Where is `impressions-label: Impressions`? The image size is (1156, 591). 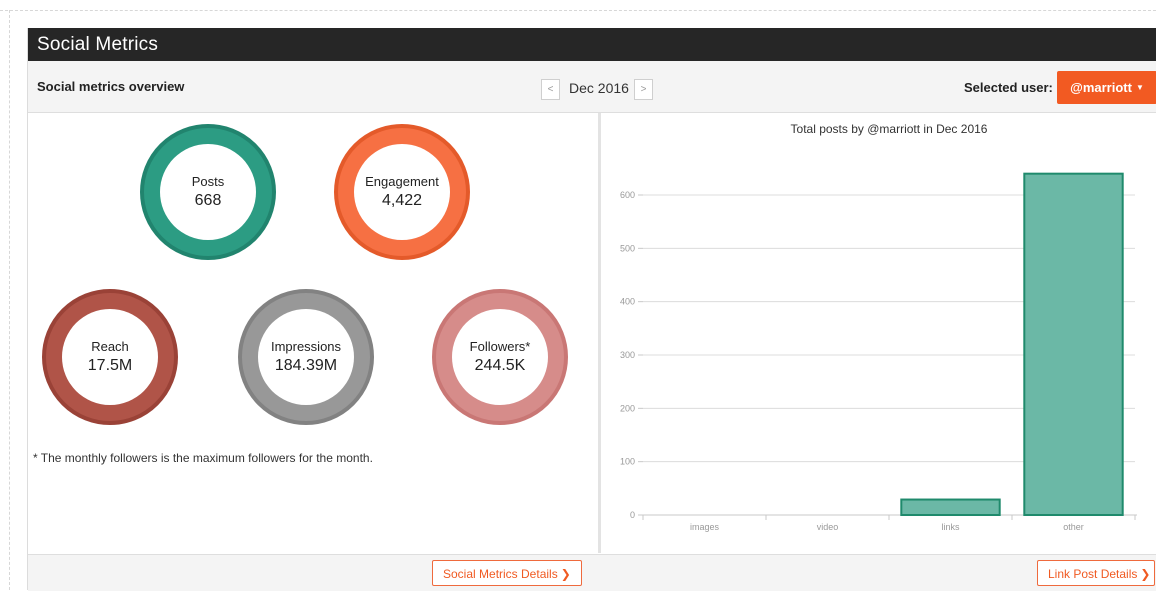 impressions-label: Impressions is located at coordinates (306, 346).